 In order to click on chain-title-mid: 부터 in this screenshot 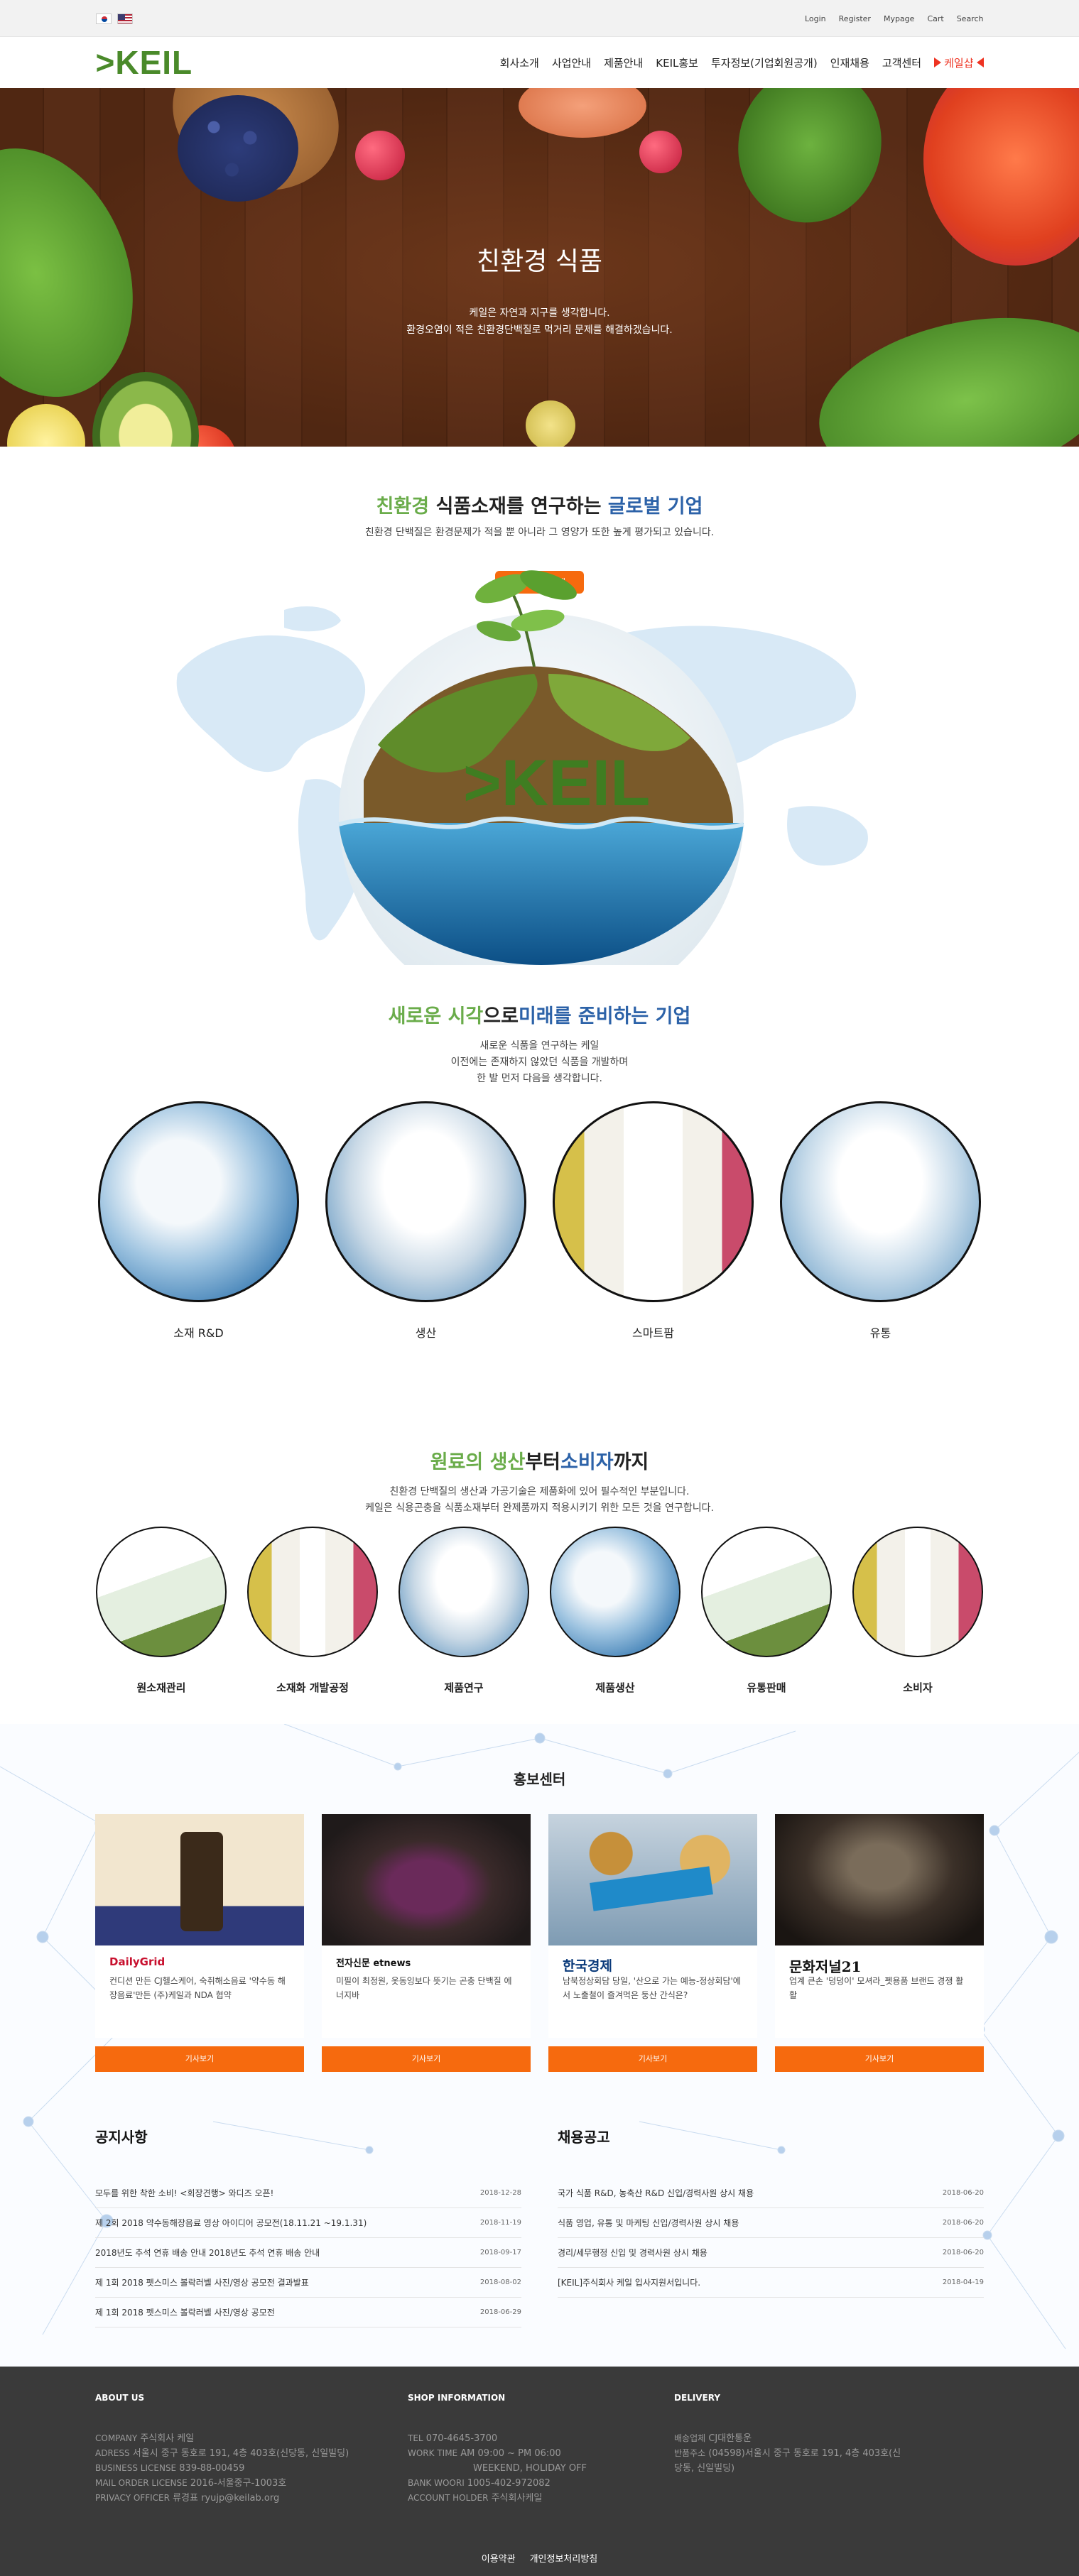, I will do `click(543, 1462)`.